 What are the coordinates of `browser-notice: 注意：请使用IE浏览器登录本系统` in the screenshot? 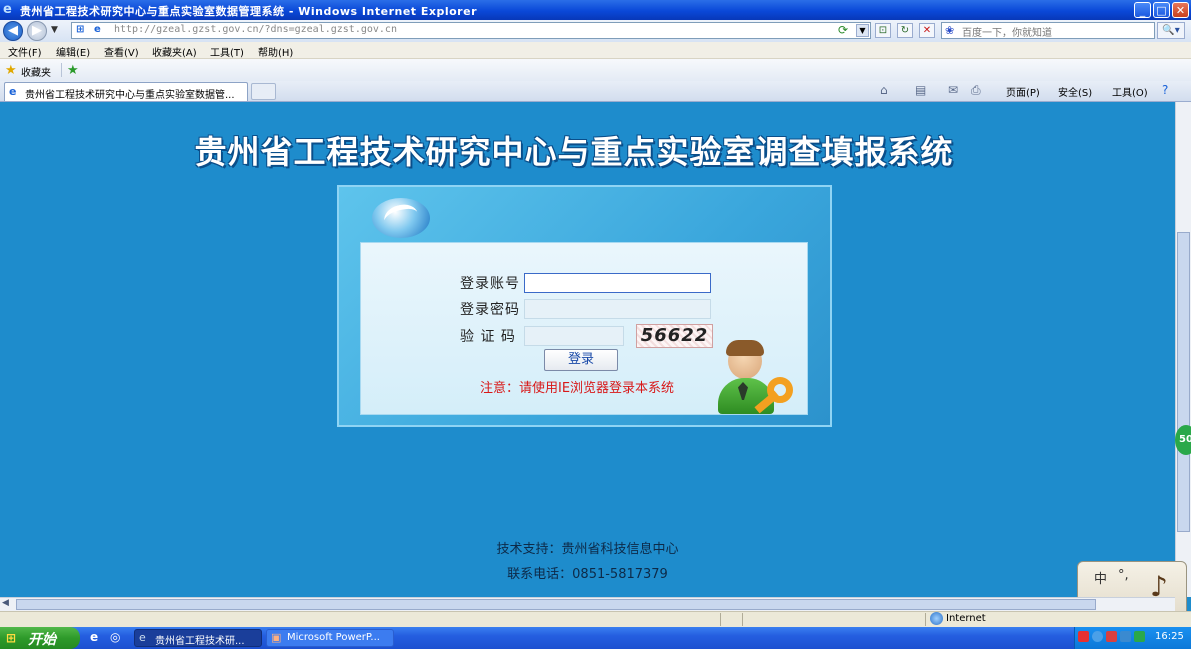 It's located at (577, 388).